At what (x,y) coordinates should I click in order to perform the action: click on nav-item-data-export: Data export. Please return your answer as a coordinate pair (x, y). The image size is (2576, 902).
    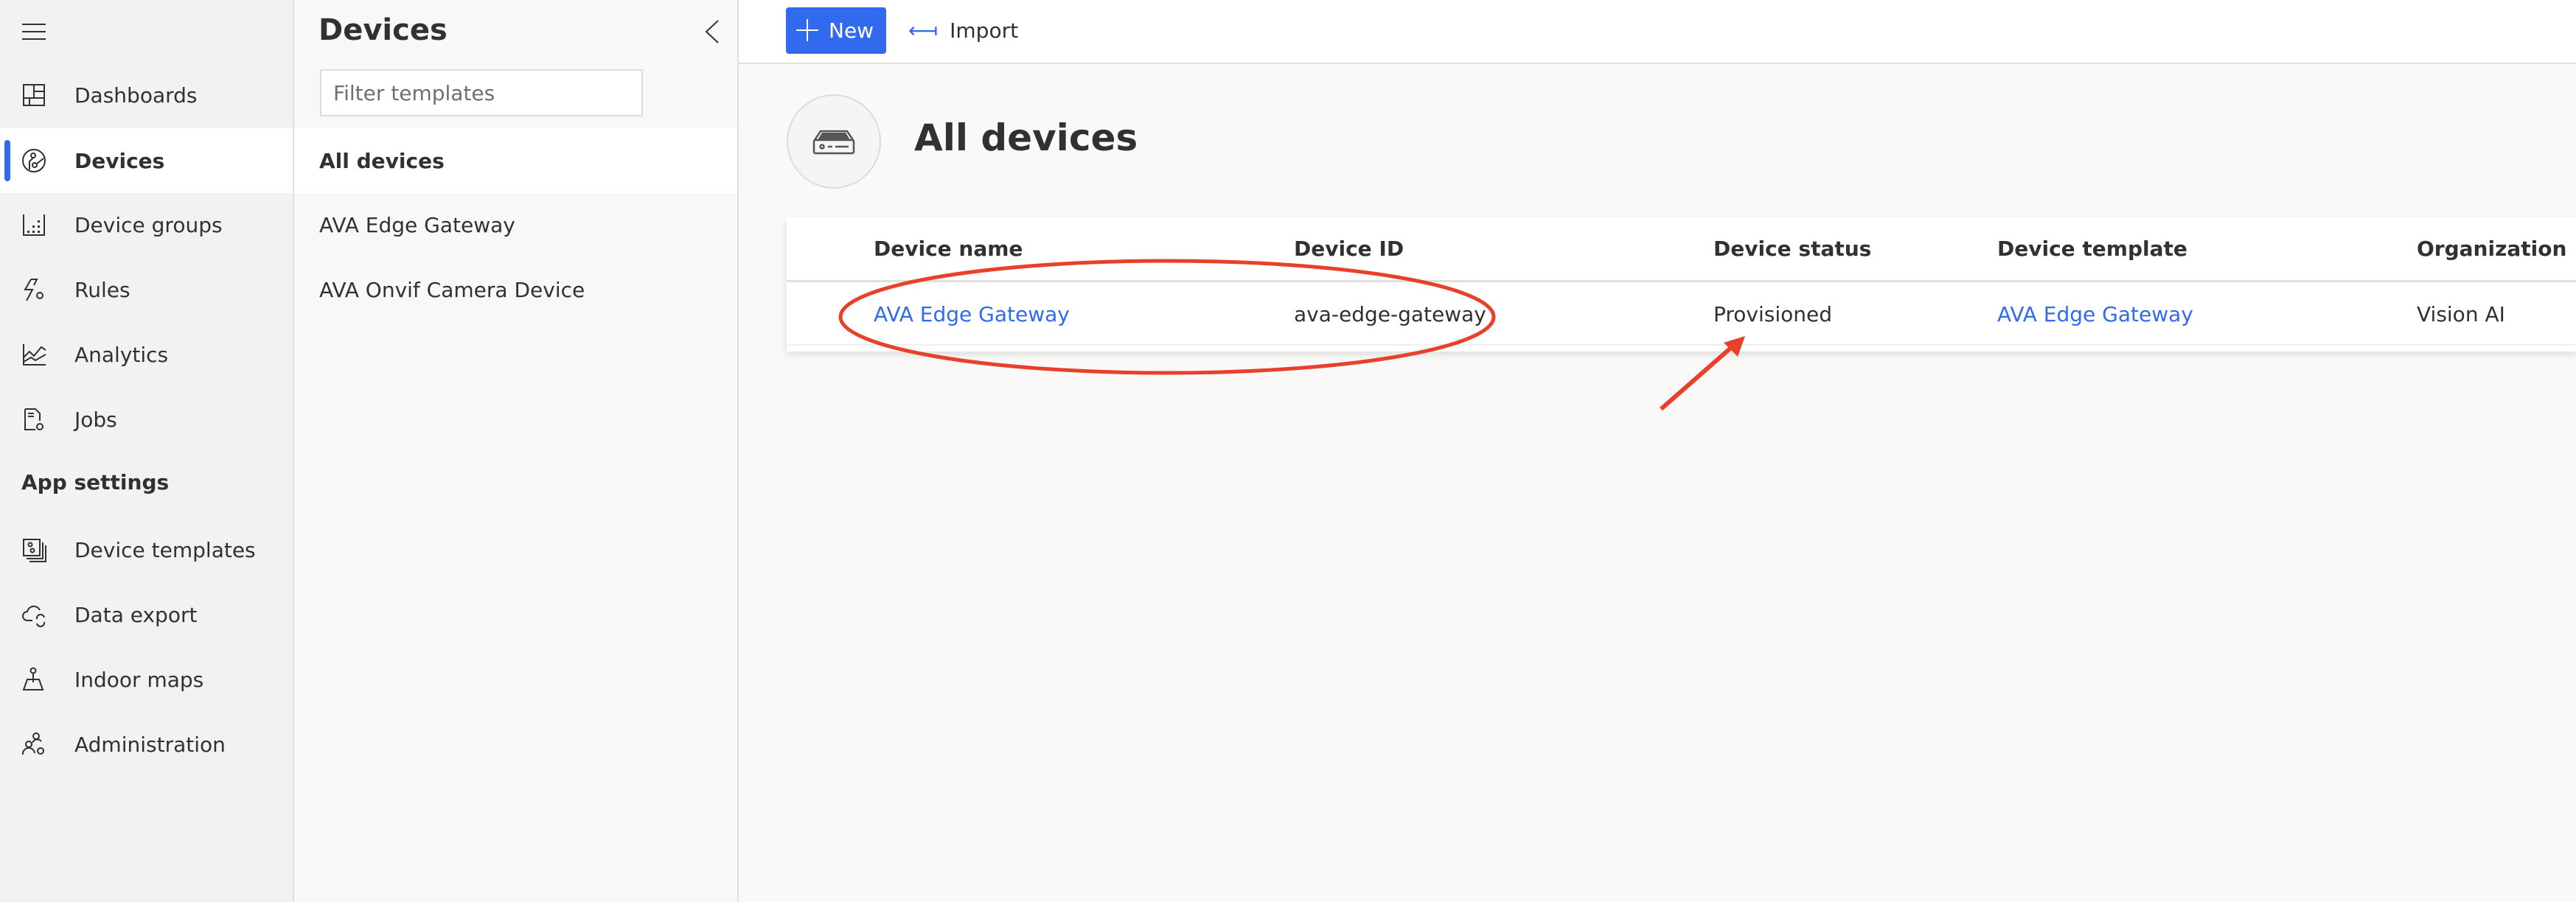
    Looking at the image, I should click on (146, 614).